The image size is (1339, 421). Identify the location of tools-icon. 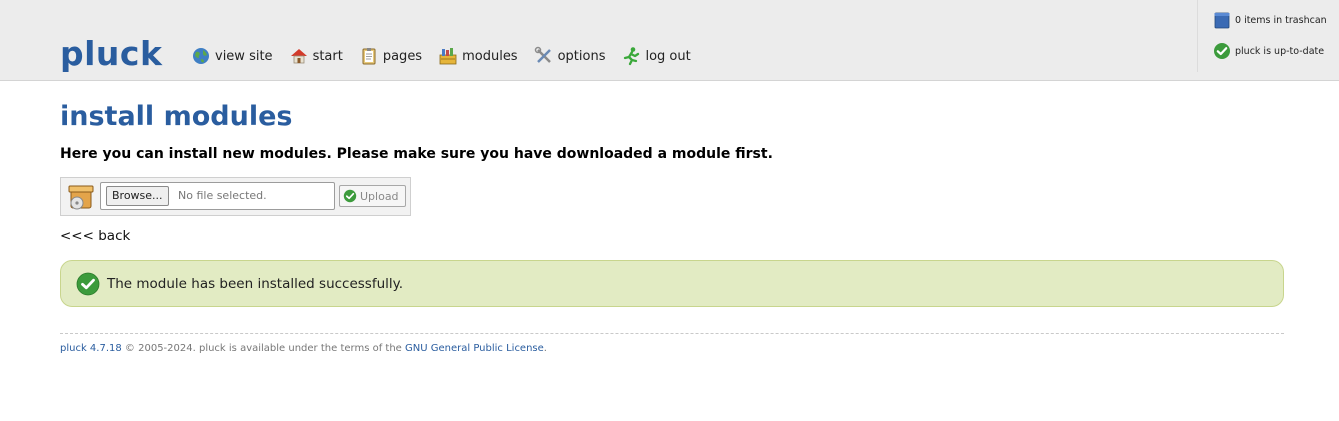
(542, 54).